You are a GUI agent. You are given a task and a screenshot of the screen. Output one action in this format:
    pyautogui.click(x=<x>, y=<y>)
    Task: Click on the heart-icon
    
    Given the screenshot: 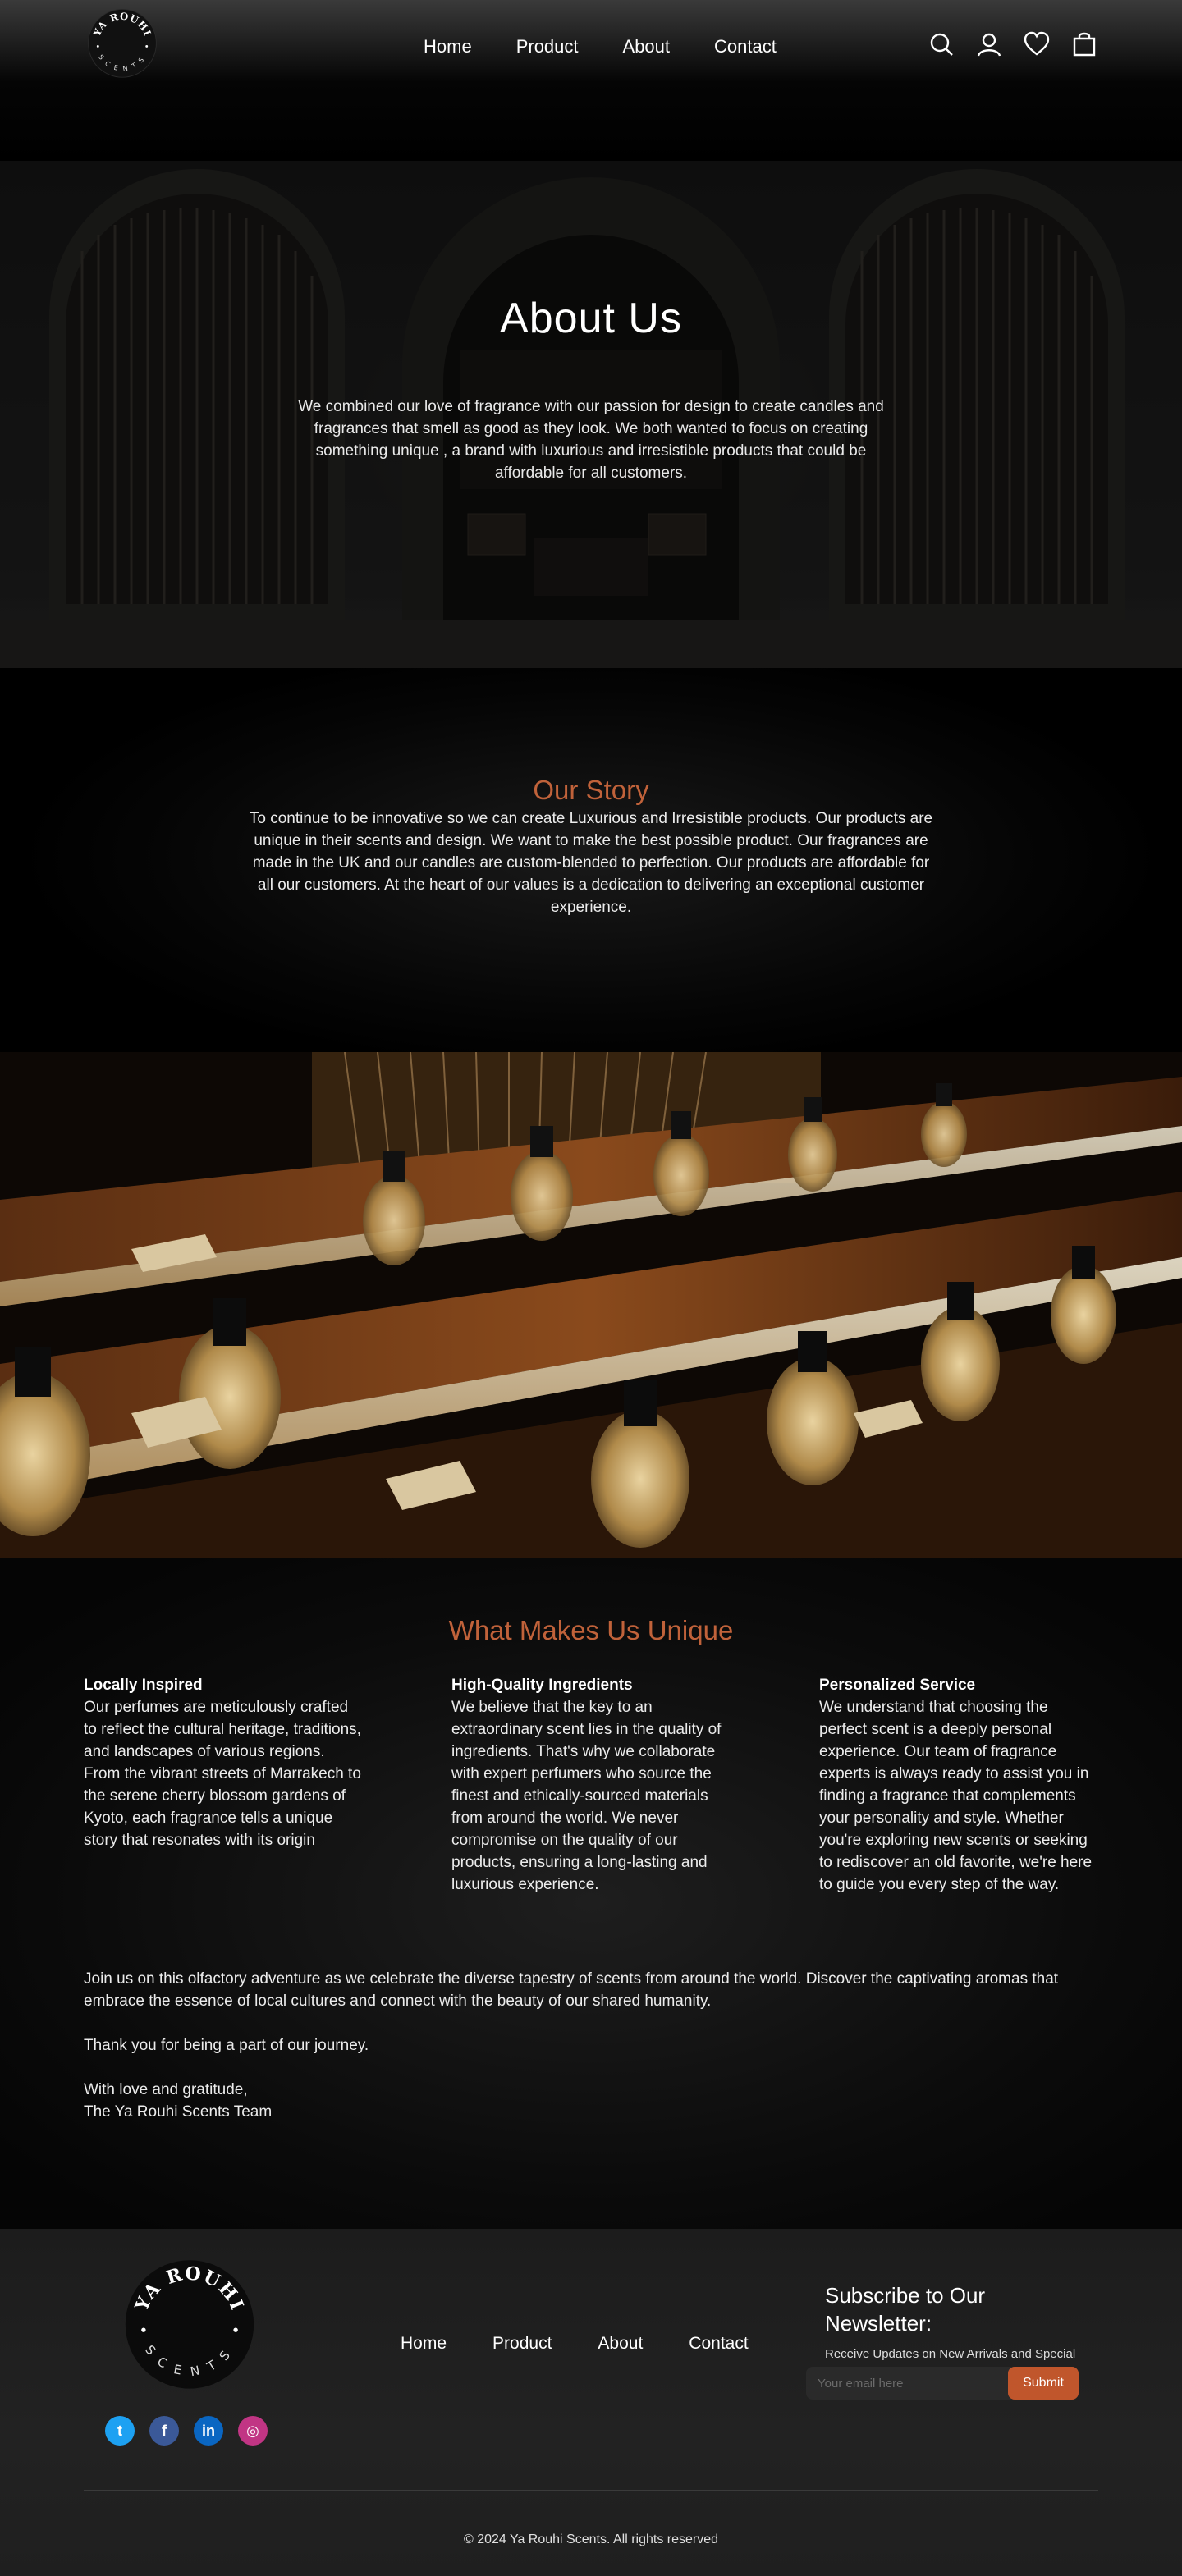 What is the action you would take?
    pyautogui.click(x=1037, y=44)
    